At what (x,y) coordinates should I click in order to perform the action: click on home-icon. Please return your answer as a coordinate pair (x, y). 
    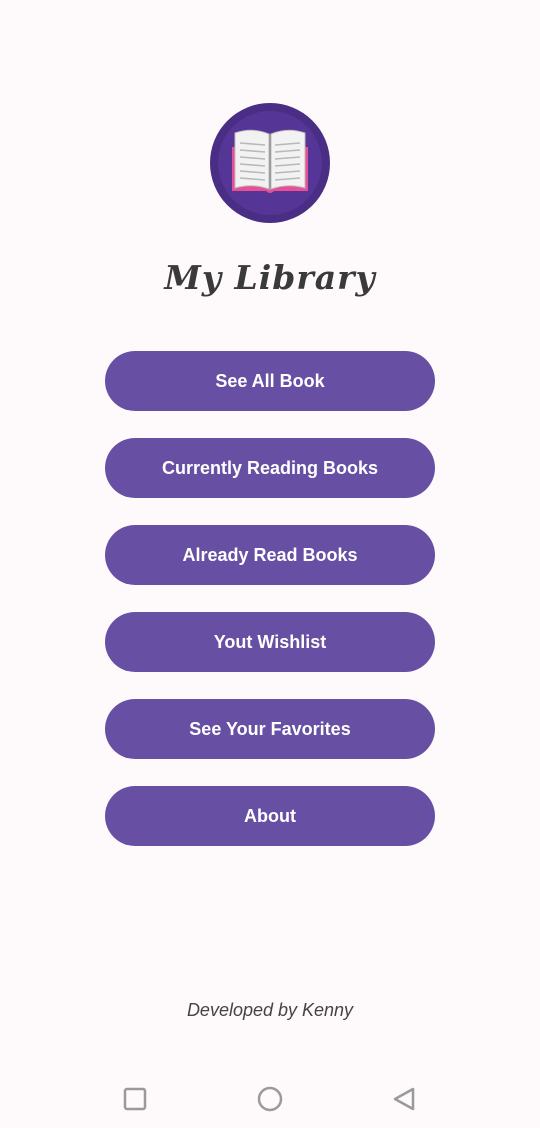
    Looking at the image, I should click on (270, 1099).